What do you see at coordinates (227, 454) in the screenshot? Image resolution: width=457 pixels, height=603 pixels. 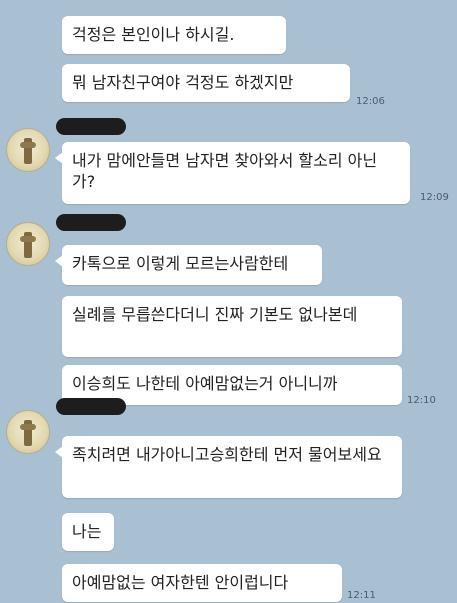 I see `message-text: 족치려면 내가아니고승희한테 먼저 물어보세요` at bounding box center [227, 454].